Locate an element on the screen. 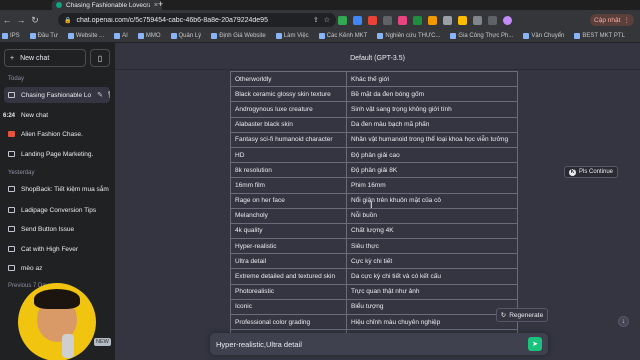  vietnamese-term-cell: Sinh vật sang trọng không giới tính is located at coordinates (432, 109).